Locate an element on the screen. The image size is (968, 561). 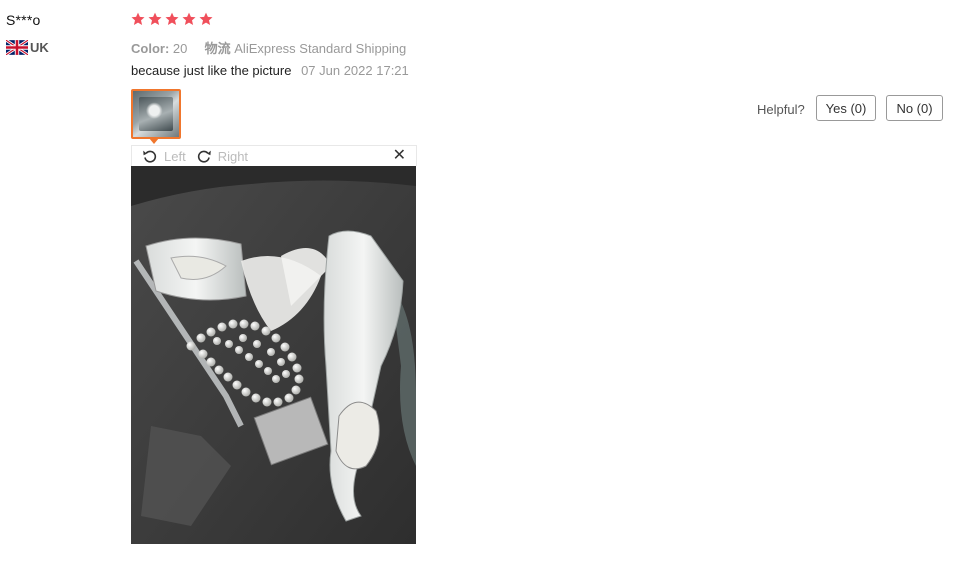
thumbnail-image is located at coordinates (156, 114).